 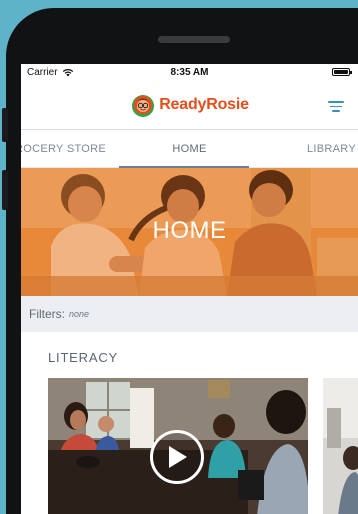 I want to click on filters-bar: Filters: none, so click(x=189, y=314).